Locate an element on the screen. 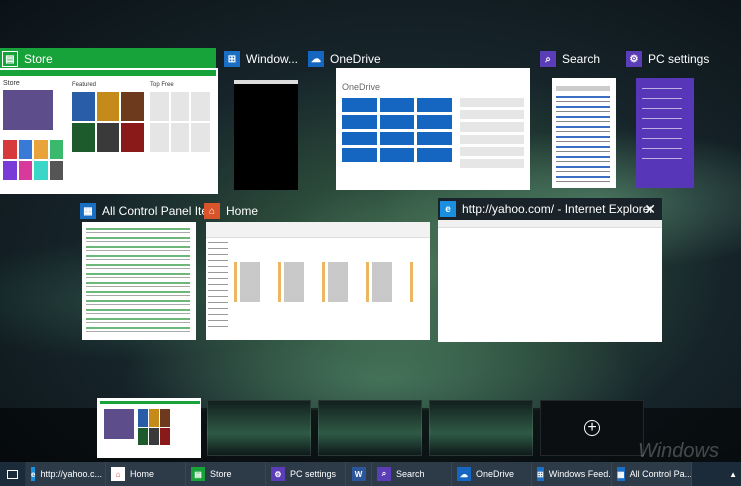  window-pc-settings-caption: ⚙ PC settings is located at coordinates (667, 59).